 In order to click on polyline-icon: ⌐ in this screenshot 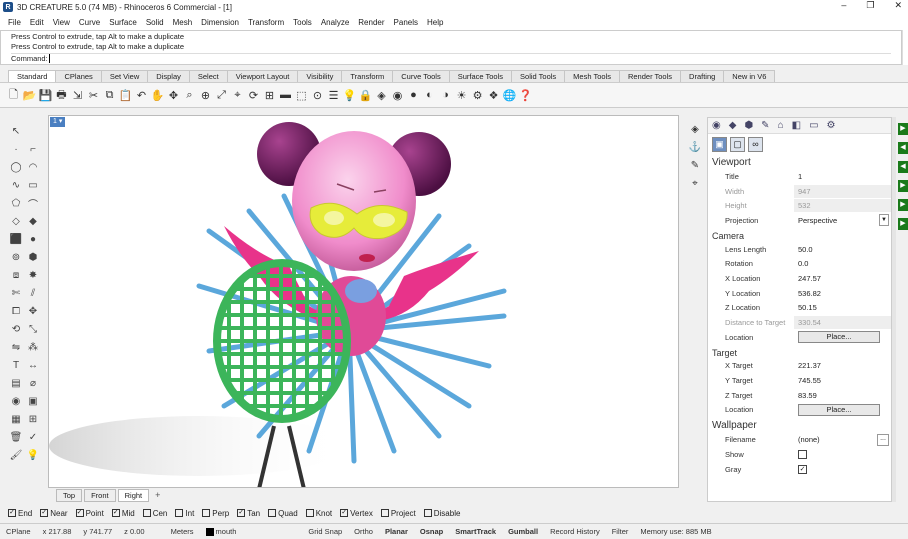, I will do `click(33, 149)`.